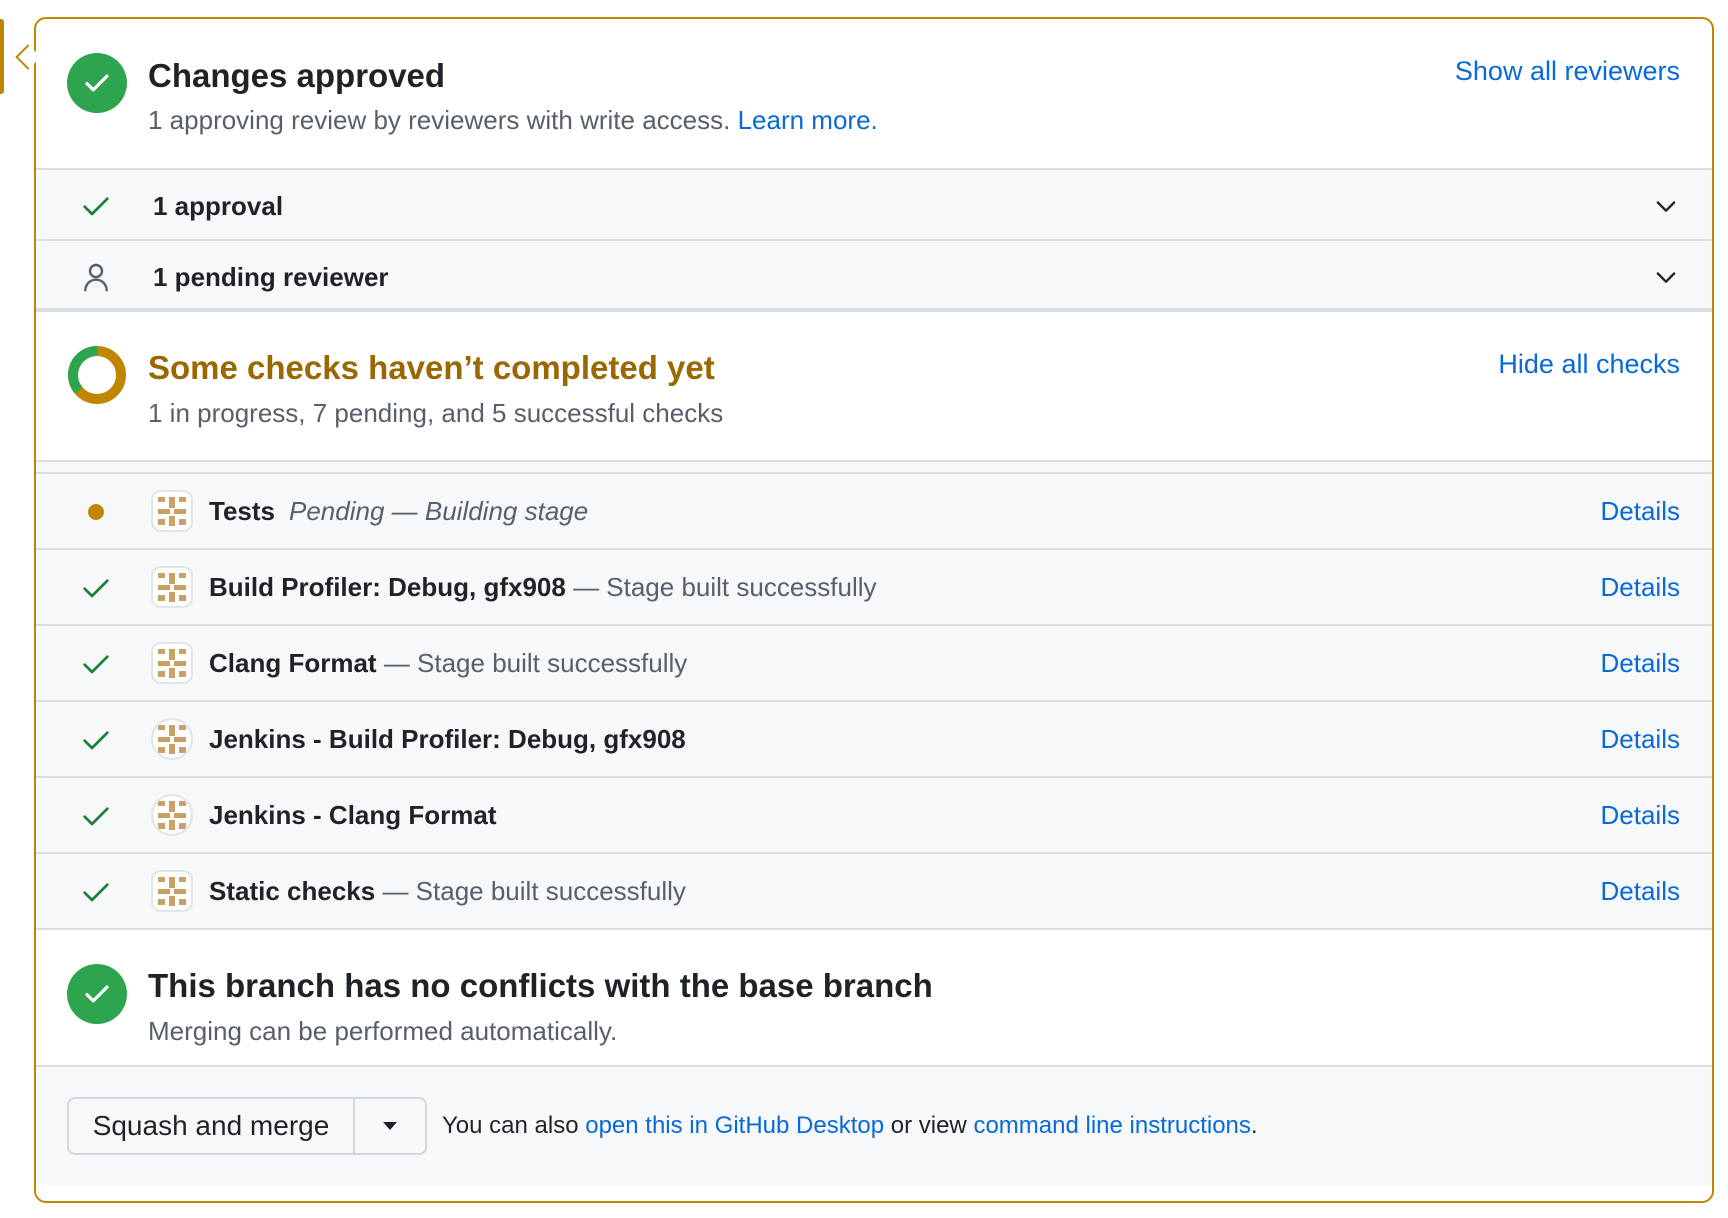  Describe the element at coordinates (293, 663) in the screenshot. I see `check-name: Clang Format` at that location.